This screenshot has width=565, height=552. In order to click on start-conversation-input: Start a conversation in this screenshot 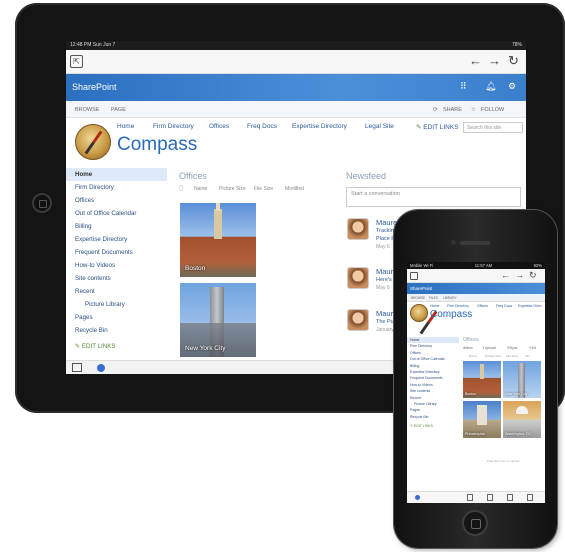, I will do `click(433, 197)`.